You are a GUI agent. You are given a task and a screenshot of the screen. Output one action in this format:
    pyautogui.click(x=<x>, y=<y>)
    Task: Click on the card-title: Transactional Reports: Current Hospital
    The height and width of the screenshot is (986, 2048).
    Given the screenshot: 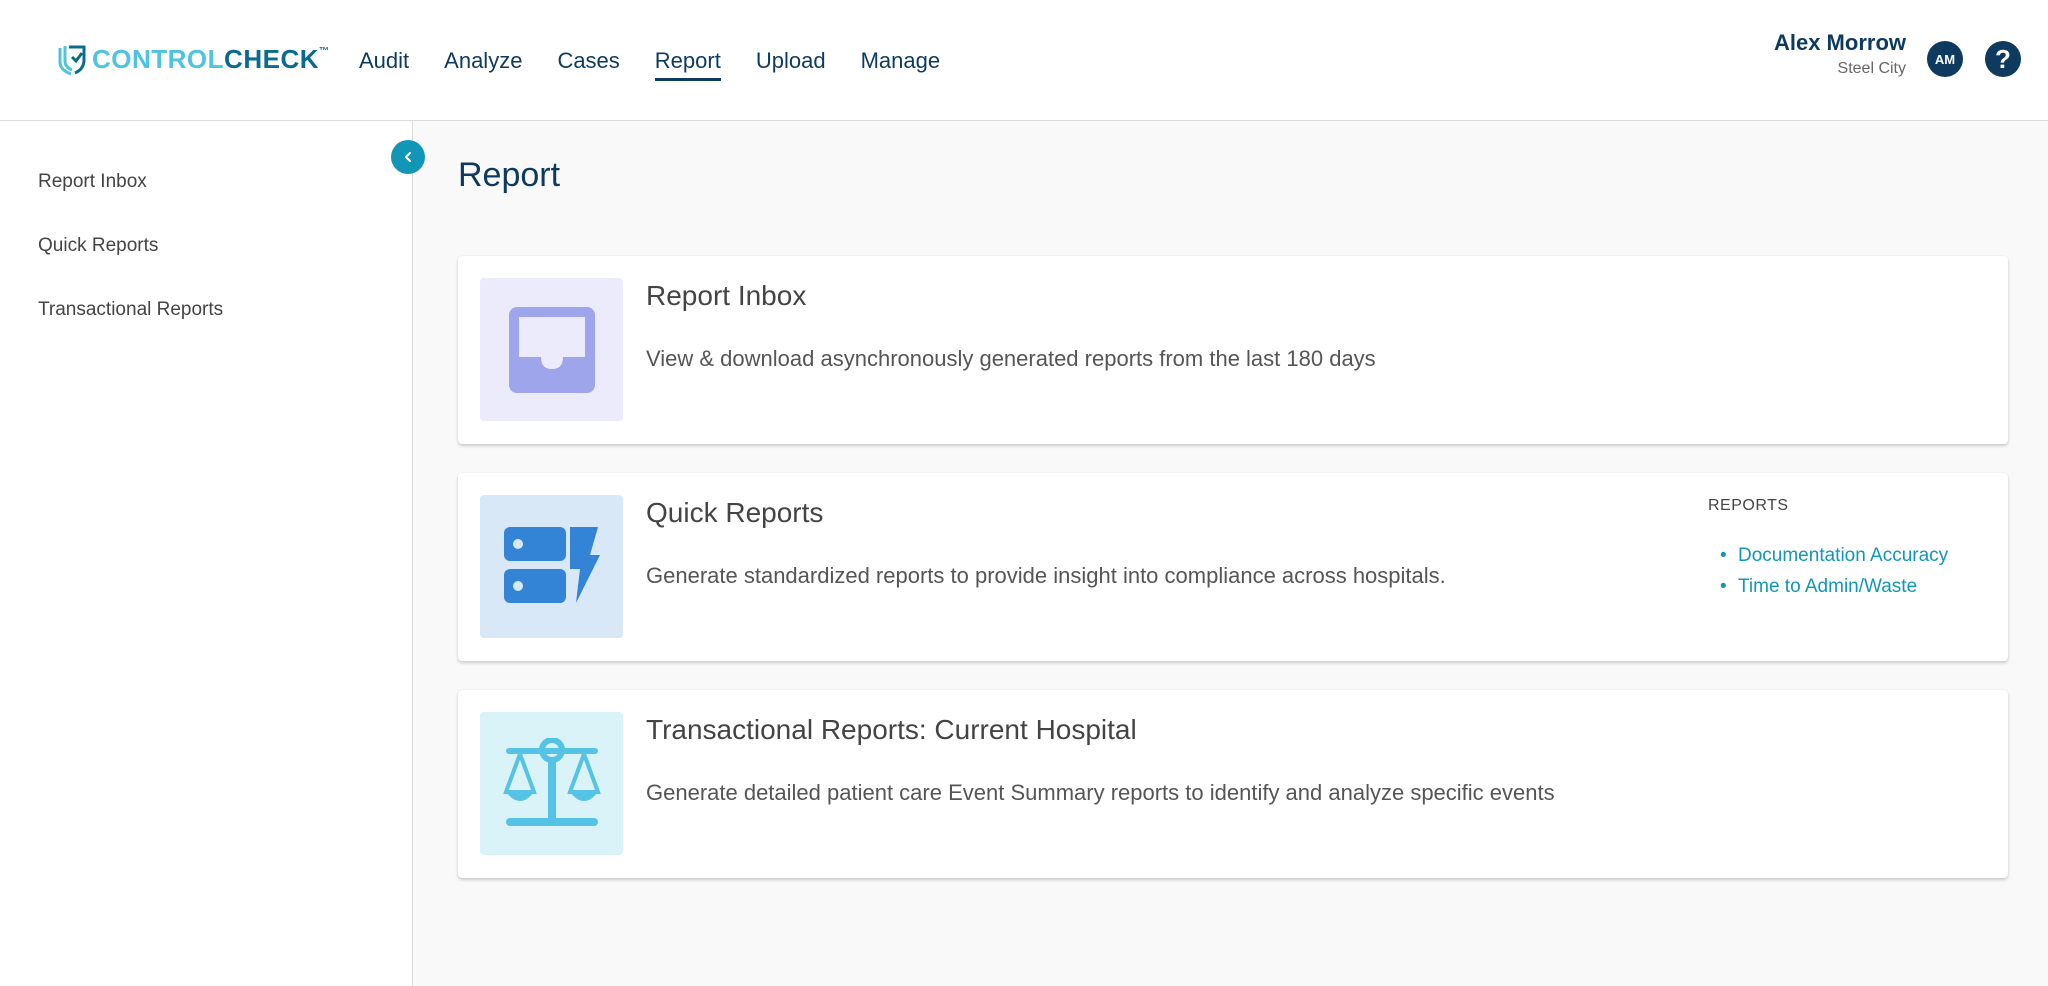 What is the action you would take?
    pyautogui.click(x=891, y=729)
    